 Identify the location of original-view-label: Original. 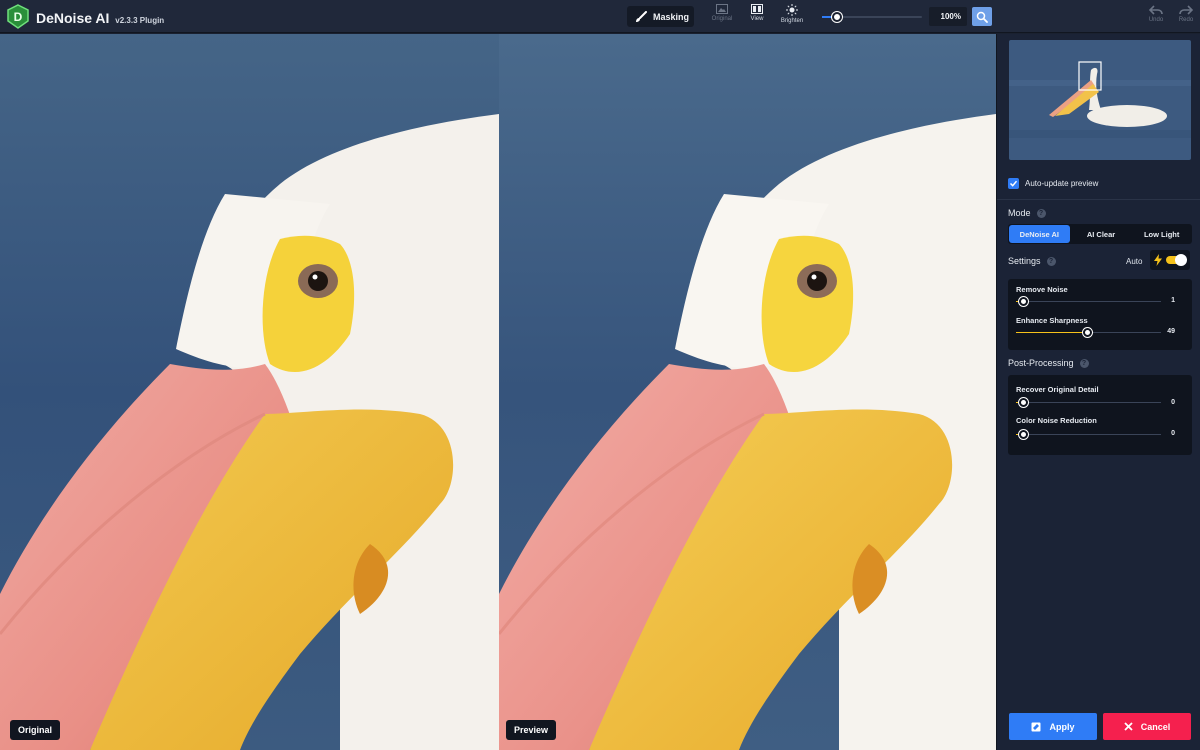
(722, 19).